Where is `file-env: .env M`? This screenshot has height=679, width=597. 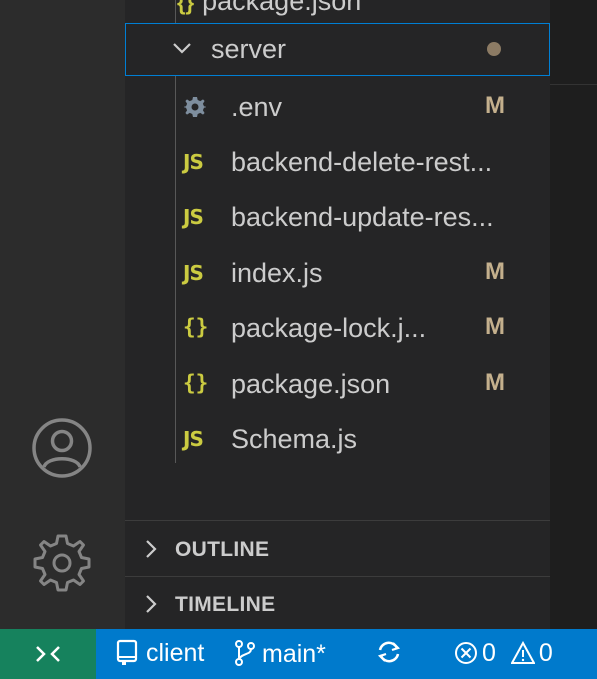
file-env: .env M is located at coordinates (337, 110).